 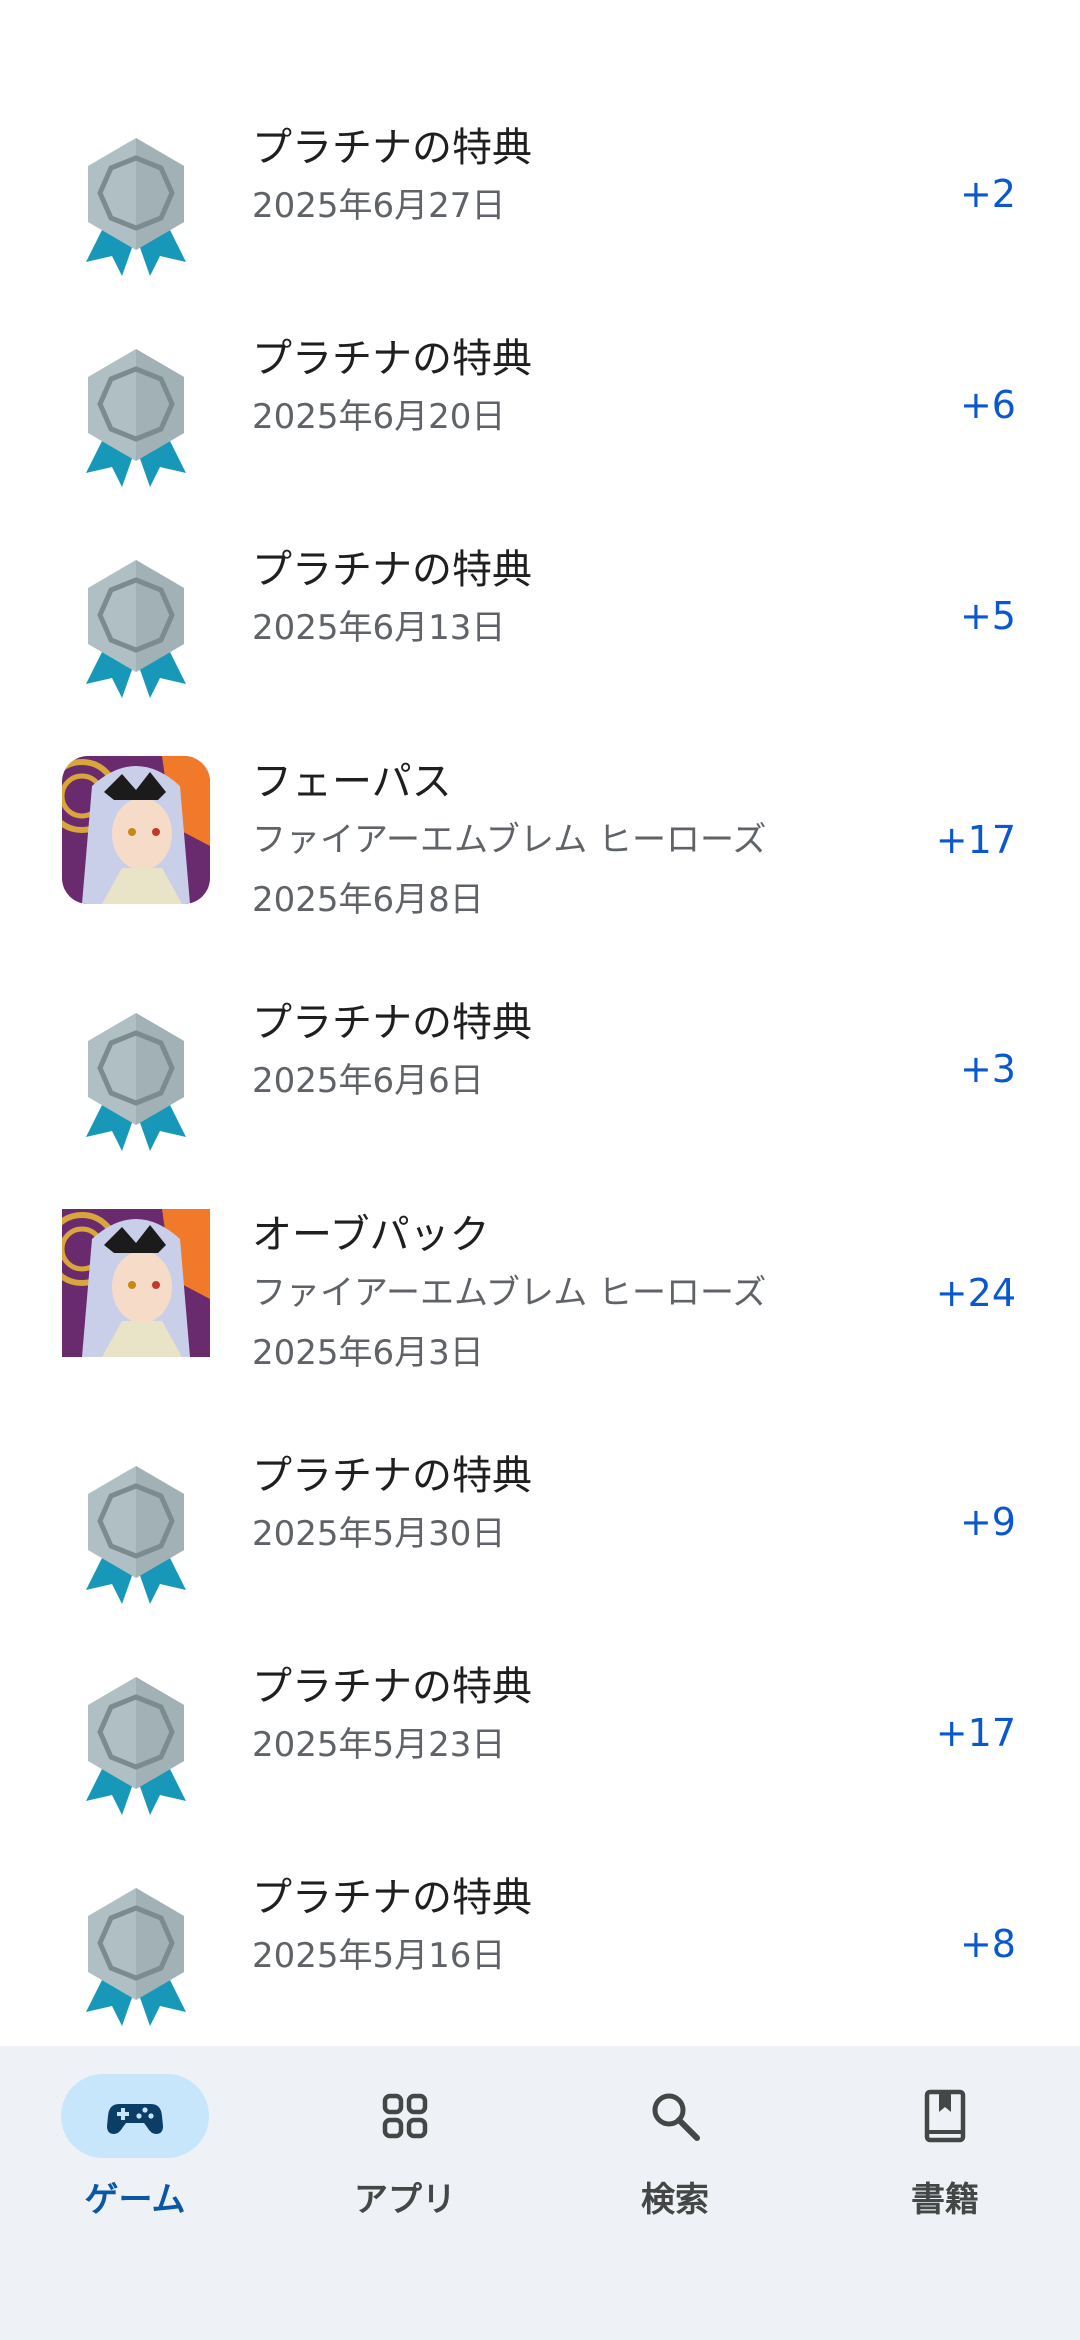 I want to click on item-date: 2025年5月30日, so click(x=379, y=1534).